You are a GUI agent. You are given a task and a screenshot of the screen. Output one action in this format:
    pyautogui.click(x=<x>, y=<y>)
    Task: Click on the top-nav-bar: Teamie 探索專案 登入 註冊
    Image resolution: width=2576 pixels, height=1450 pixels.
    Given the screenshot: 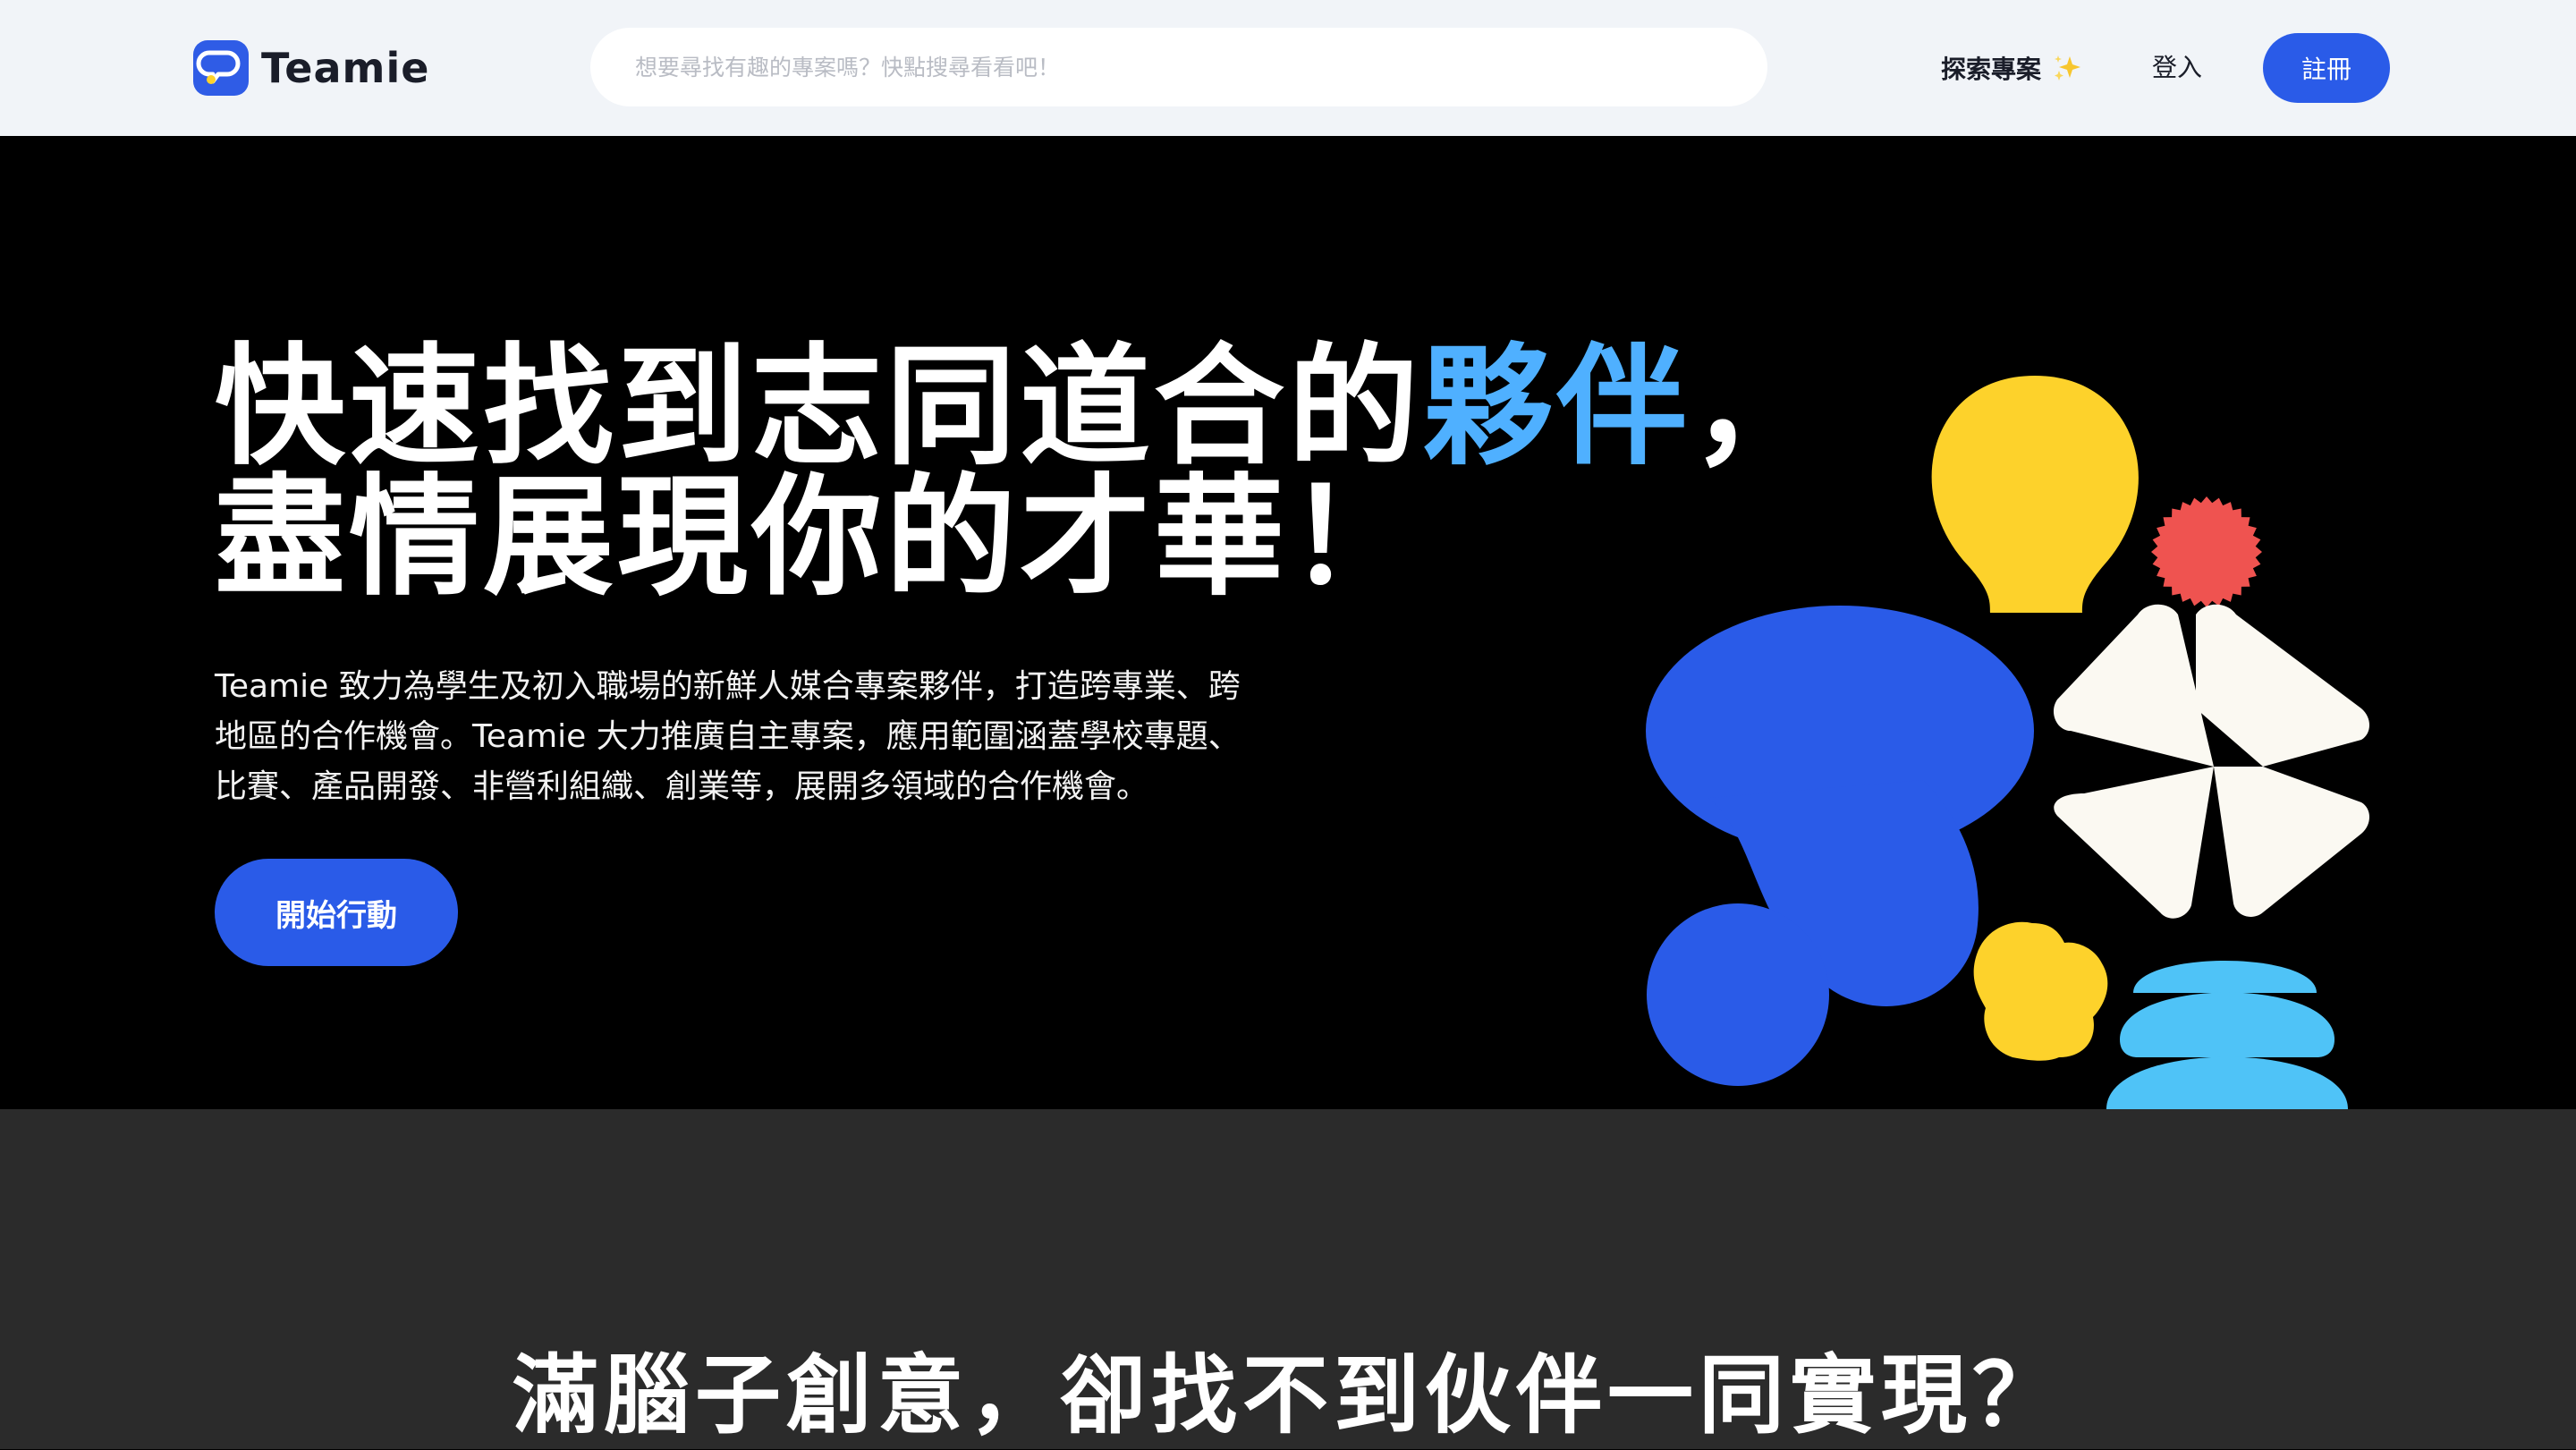 What is the action you would take?
    pyautogui.click(x=1288, y=68)
    